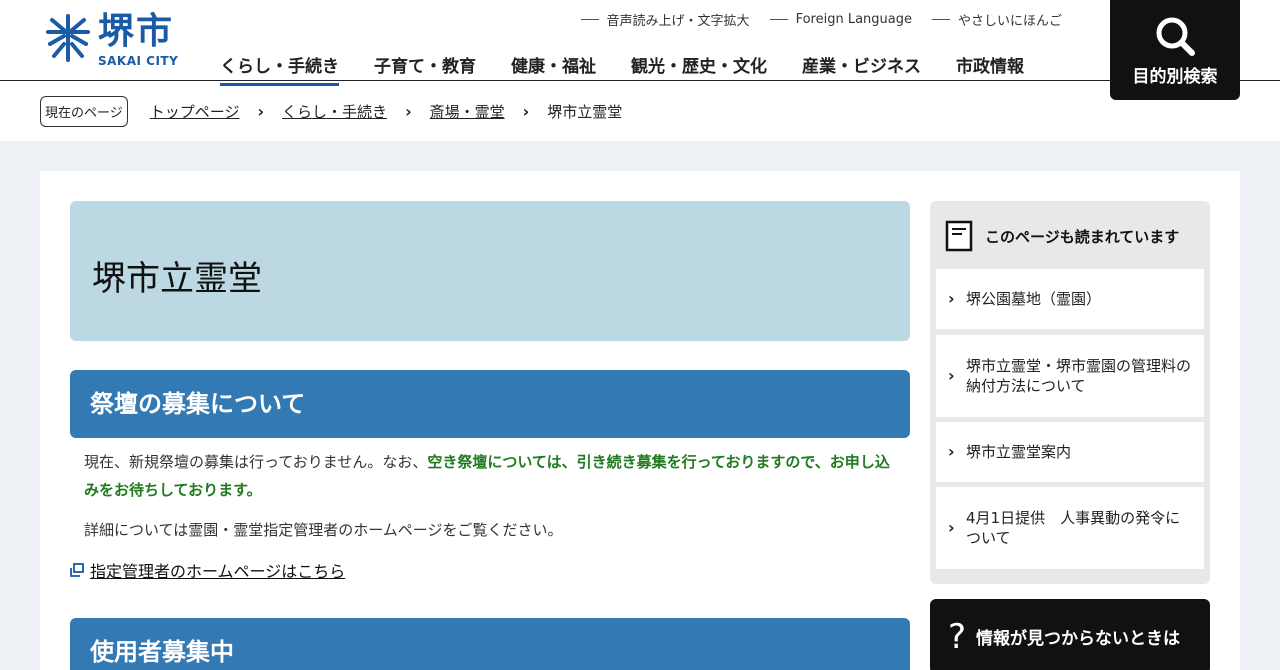 The image size is (1280, 670). I want to click on related-item-personnel-change: › 4月1日提供 人事異動の発令について, so click(1070, 528).